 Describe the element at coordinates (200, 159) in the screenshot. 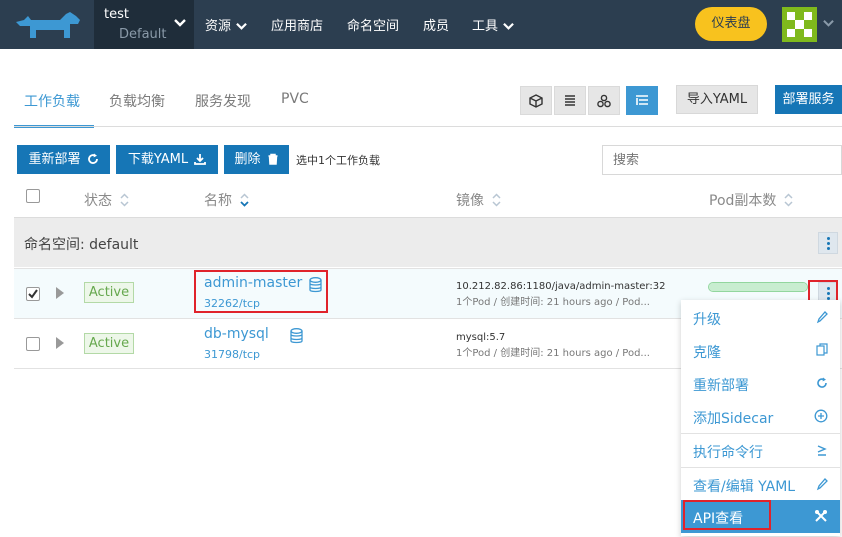

I see `download-icon` at that location.